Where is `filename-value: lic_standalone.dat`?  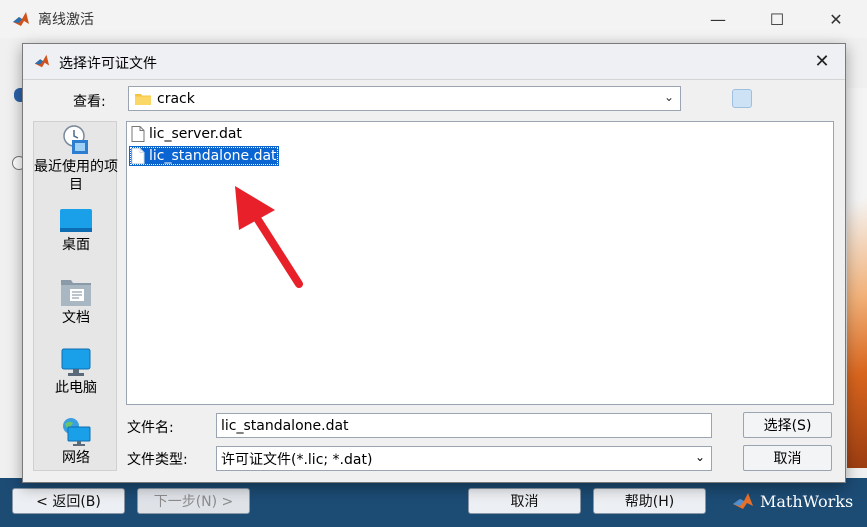 filename-value: lic_standalone.dat is located at coordinates (285, 425).